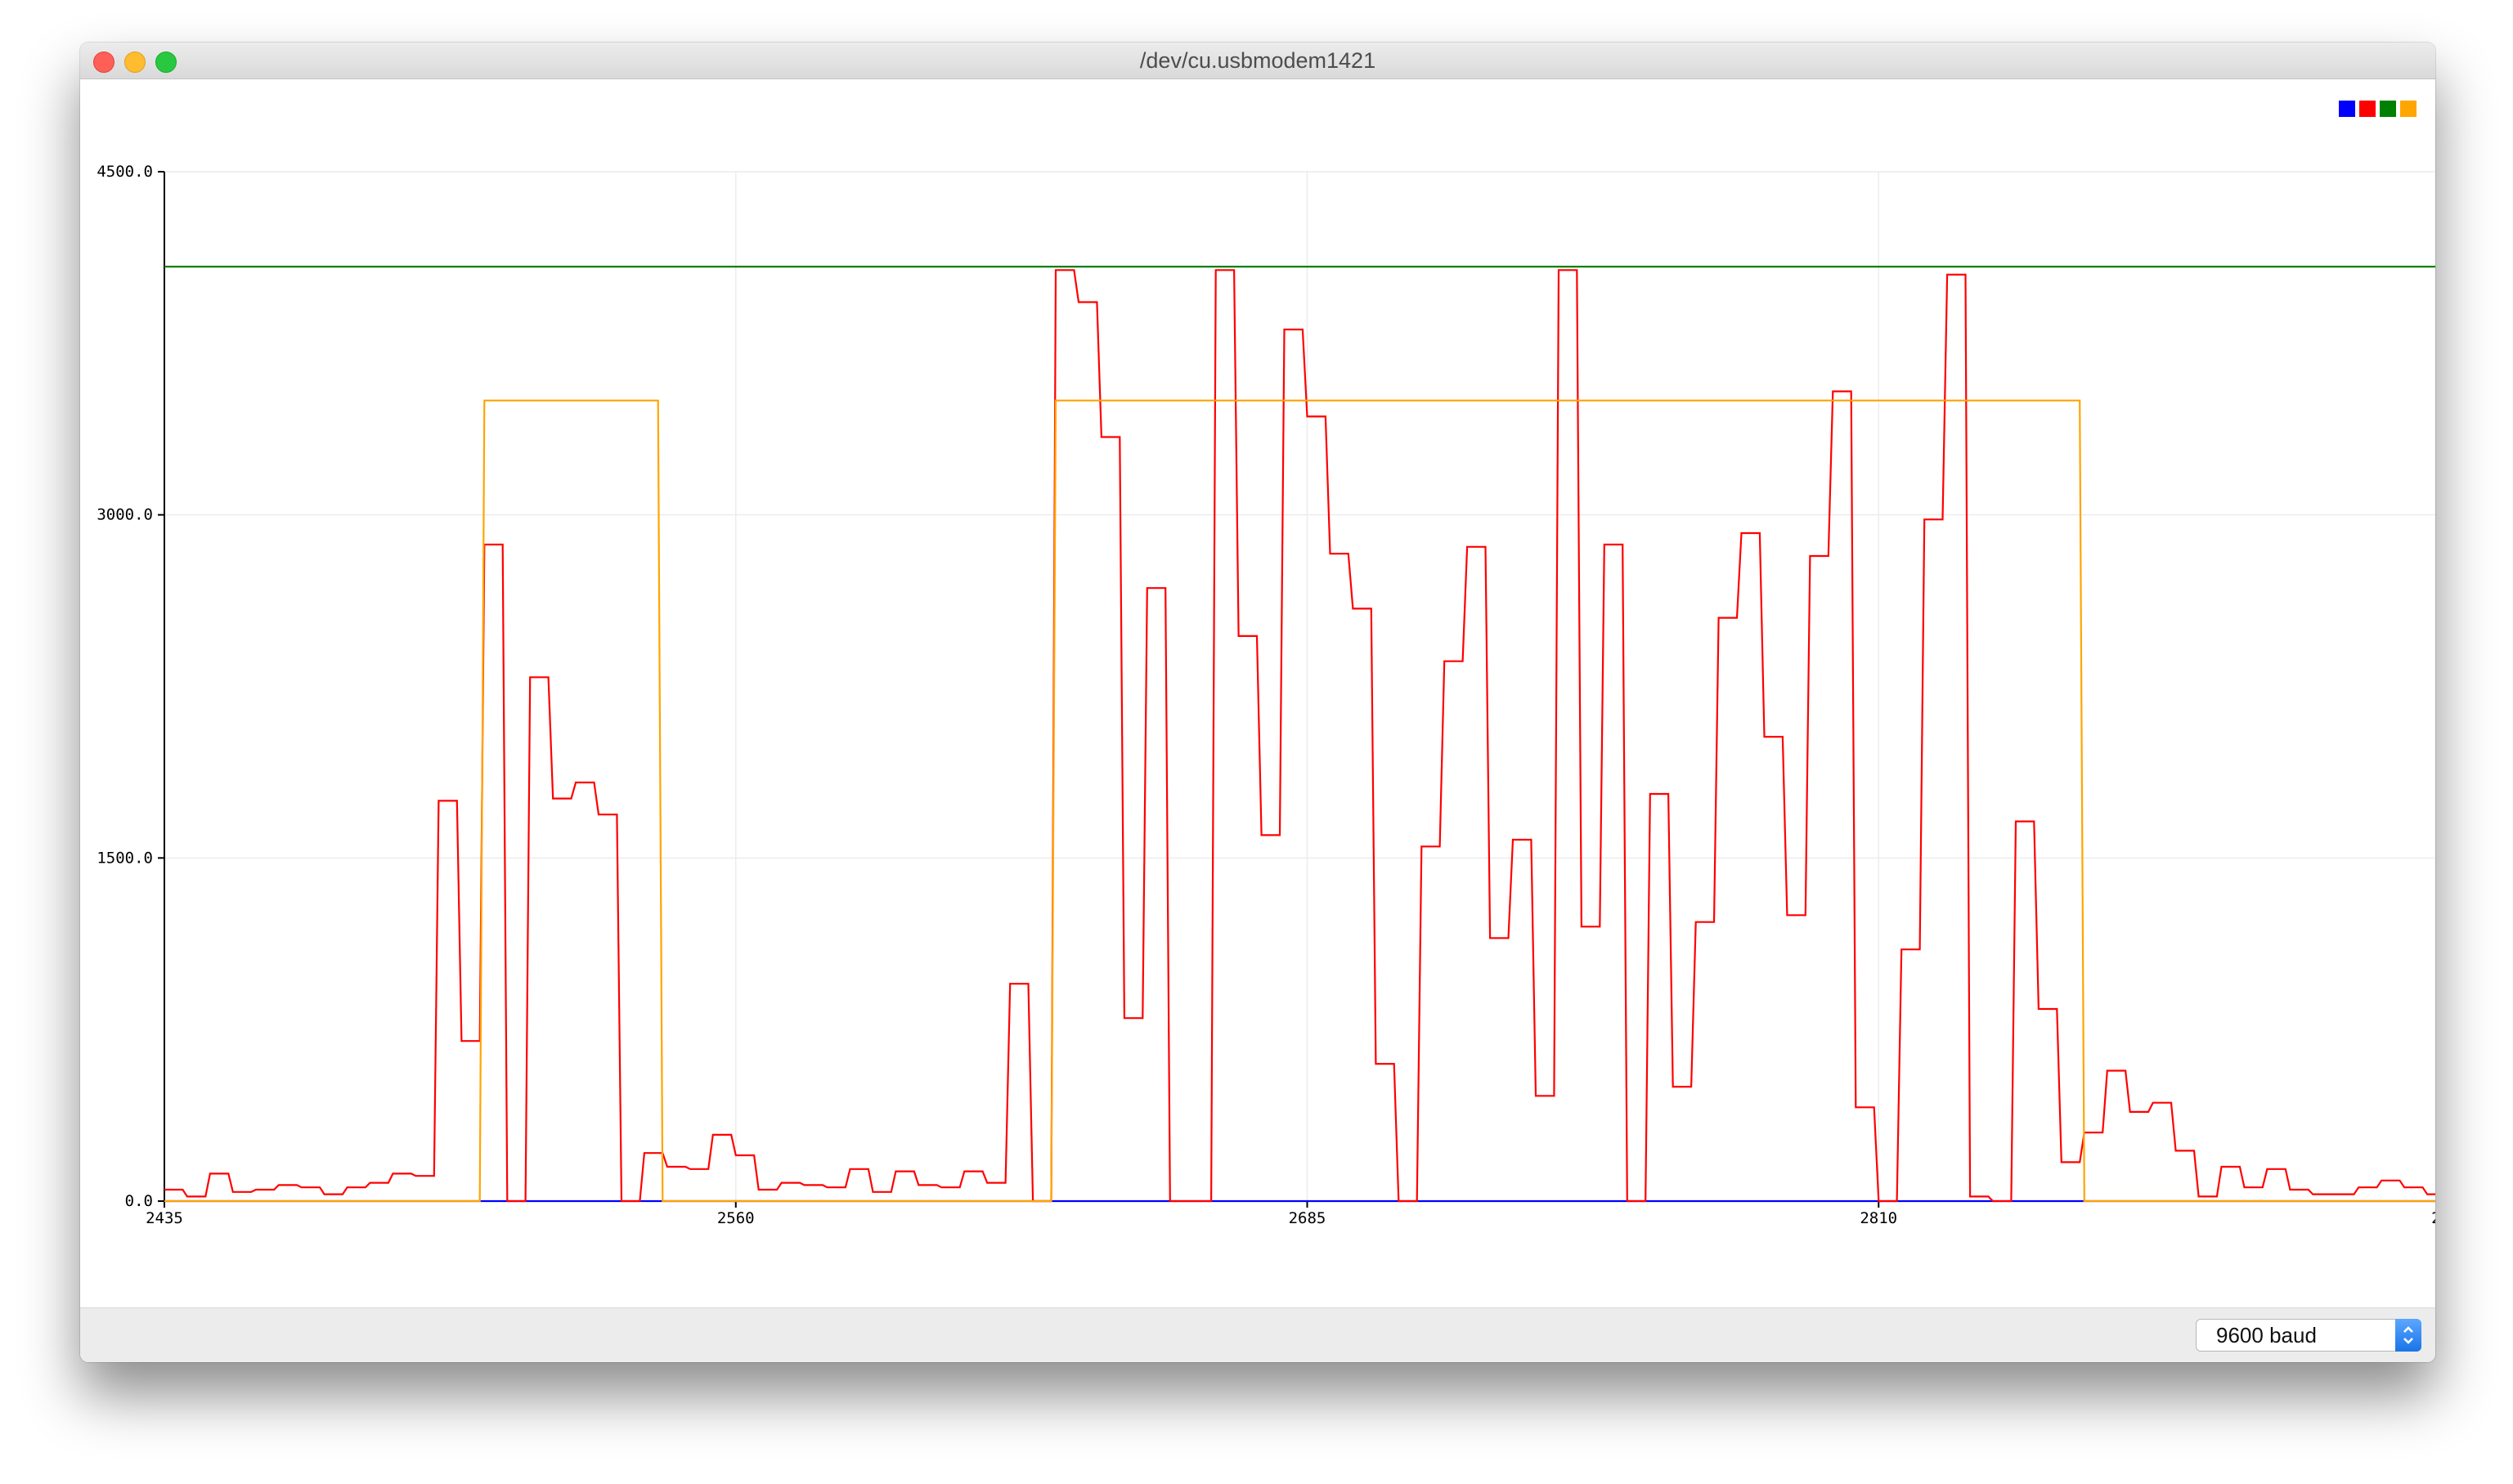 The width and height of the screenshot is (2513, 1484). What do you see at coordinates (124, 858) in the screenshot?
I see `y-tick-label-1: 1500.0` at bounding box center [124, 858].